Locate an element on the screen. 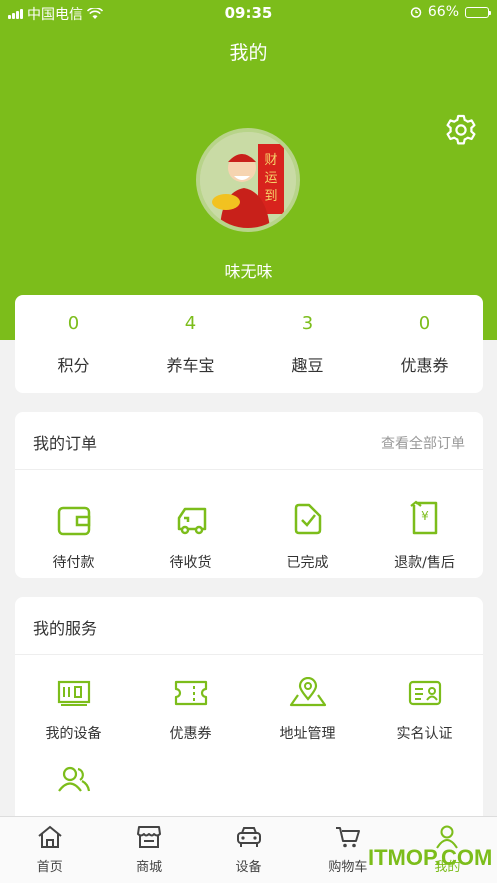 This screenshot has height=883, width=497. gear-icon is located at coordinates (461, 129).